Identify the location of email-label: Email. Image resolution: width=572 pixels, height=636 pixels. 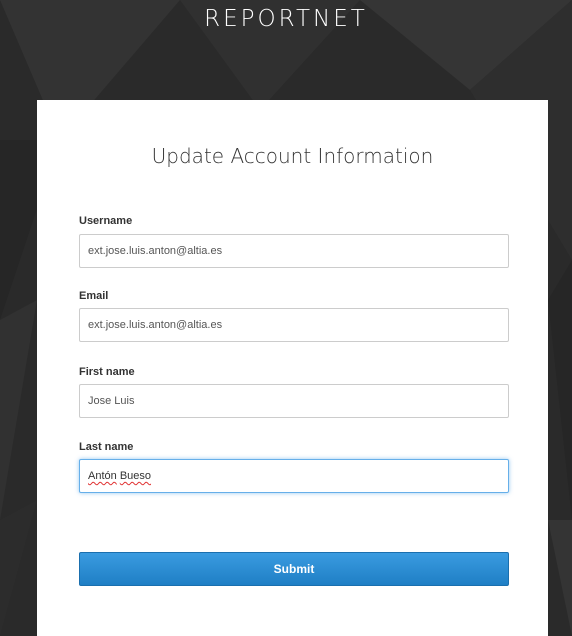
(94, 296).